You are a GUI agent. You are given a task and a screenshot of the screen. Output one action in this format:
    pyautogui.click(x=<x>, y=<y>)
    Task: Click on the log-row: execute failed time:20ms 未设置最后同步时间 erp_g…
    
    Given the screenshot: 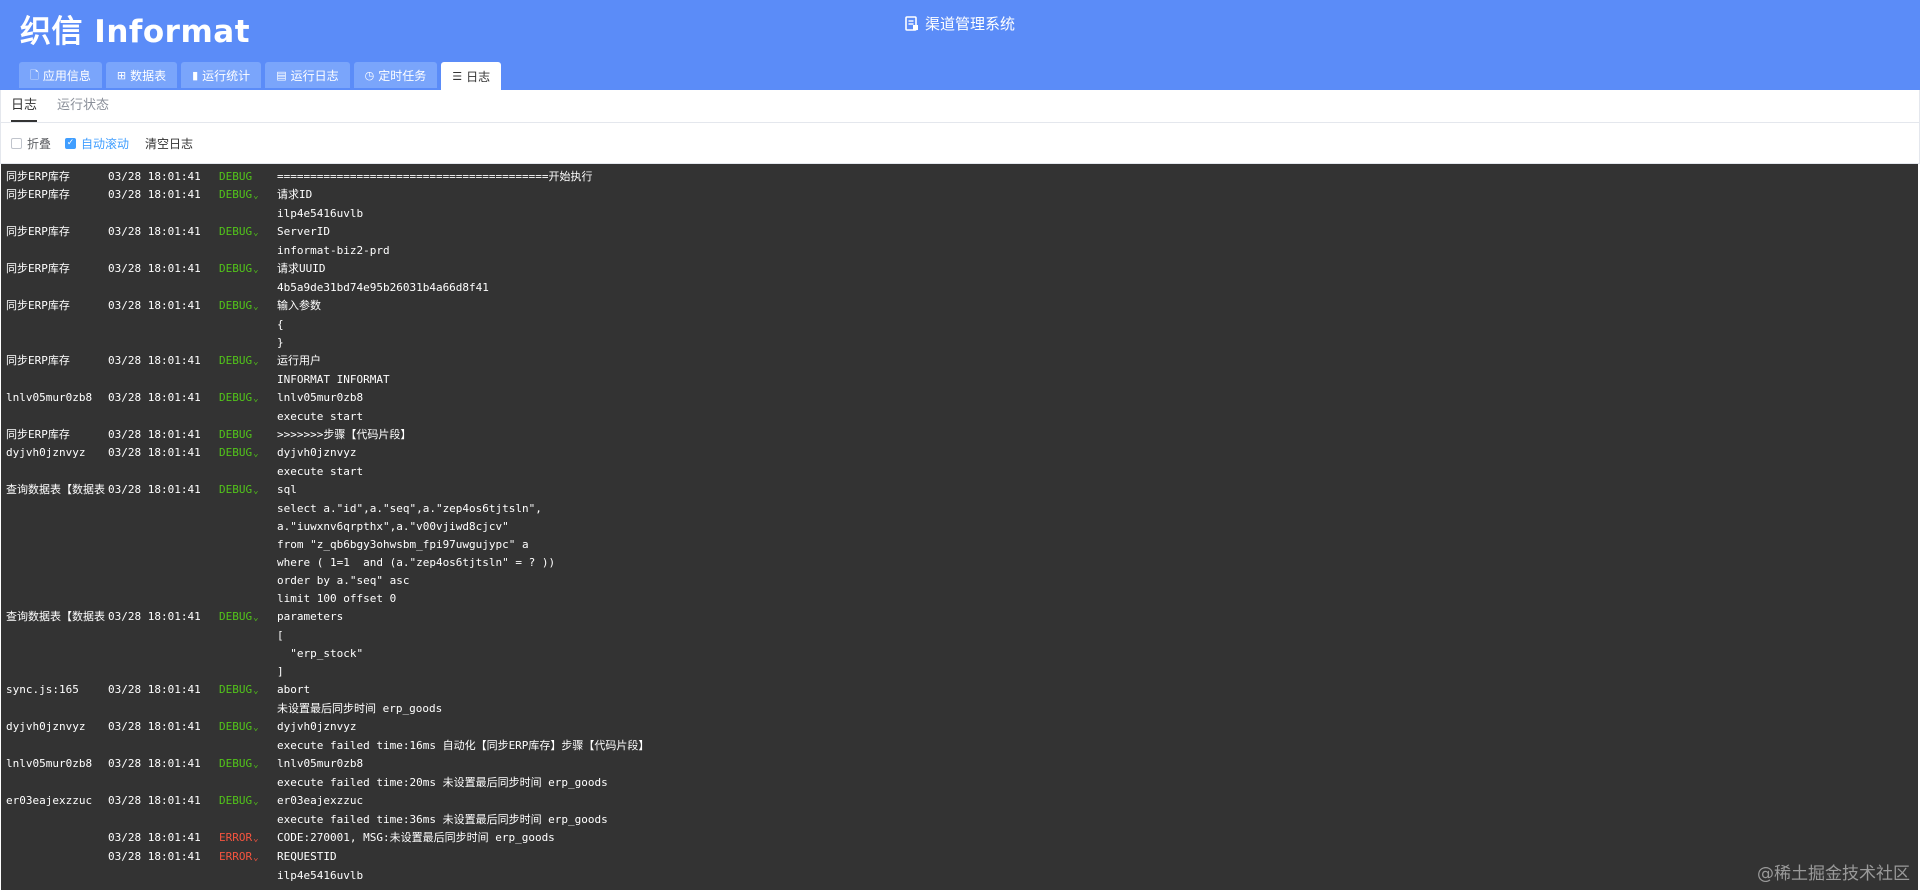 What is the action you would take?
    pyautogui.click(x=959, y=783)
    